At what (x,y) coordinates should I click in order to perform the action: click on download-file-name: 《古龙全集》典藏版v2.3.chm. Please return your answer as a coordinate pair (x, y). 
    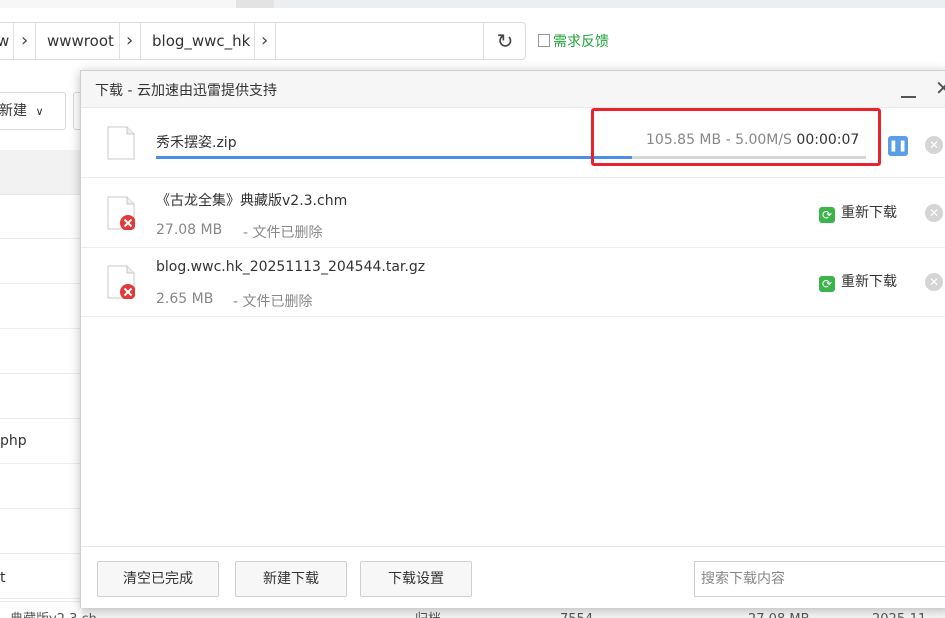
    Looking at the image, I should click on (252, 201).